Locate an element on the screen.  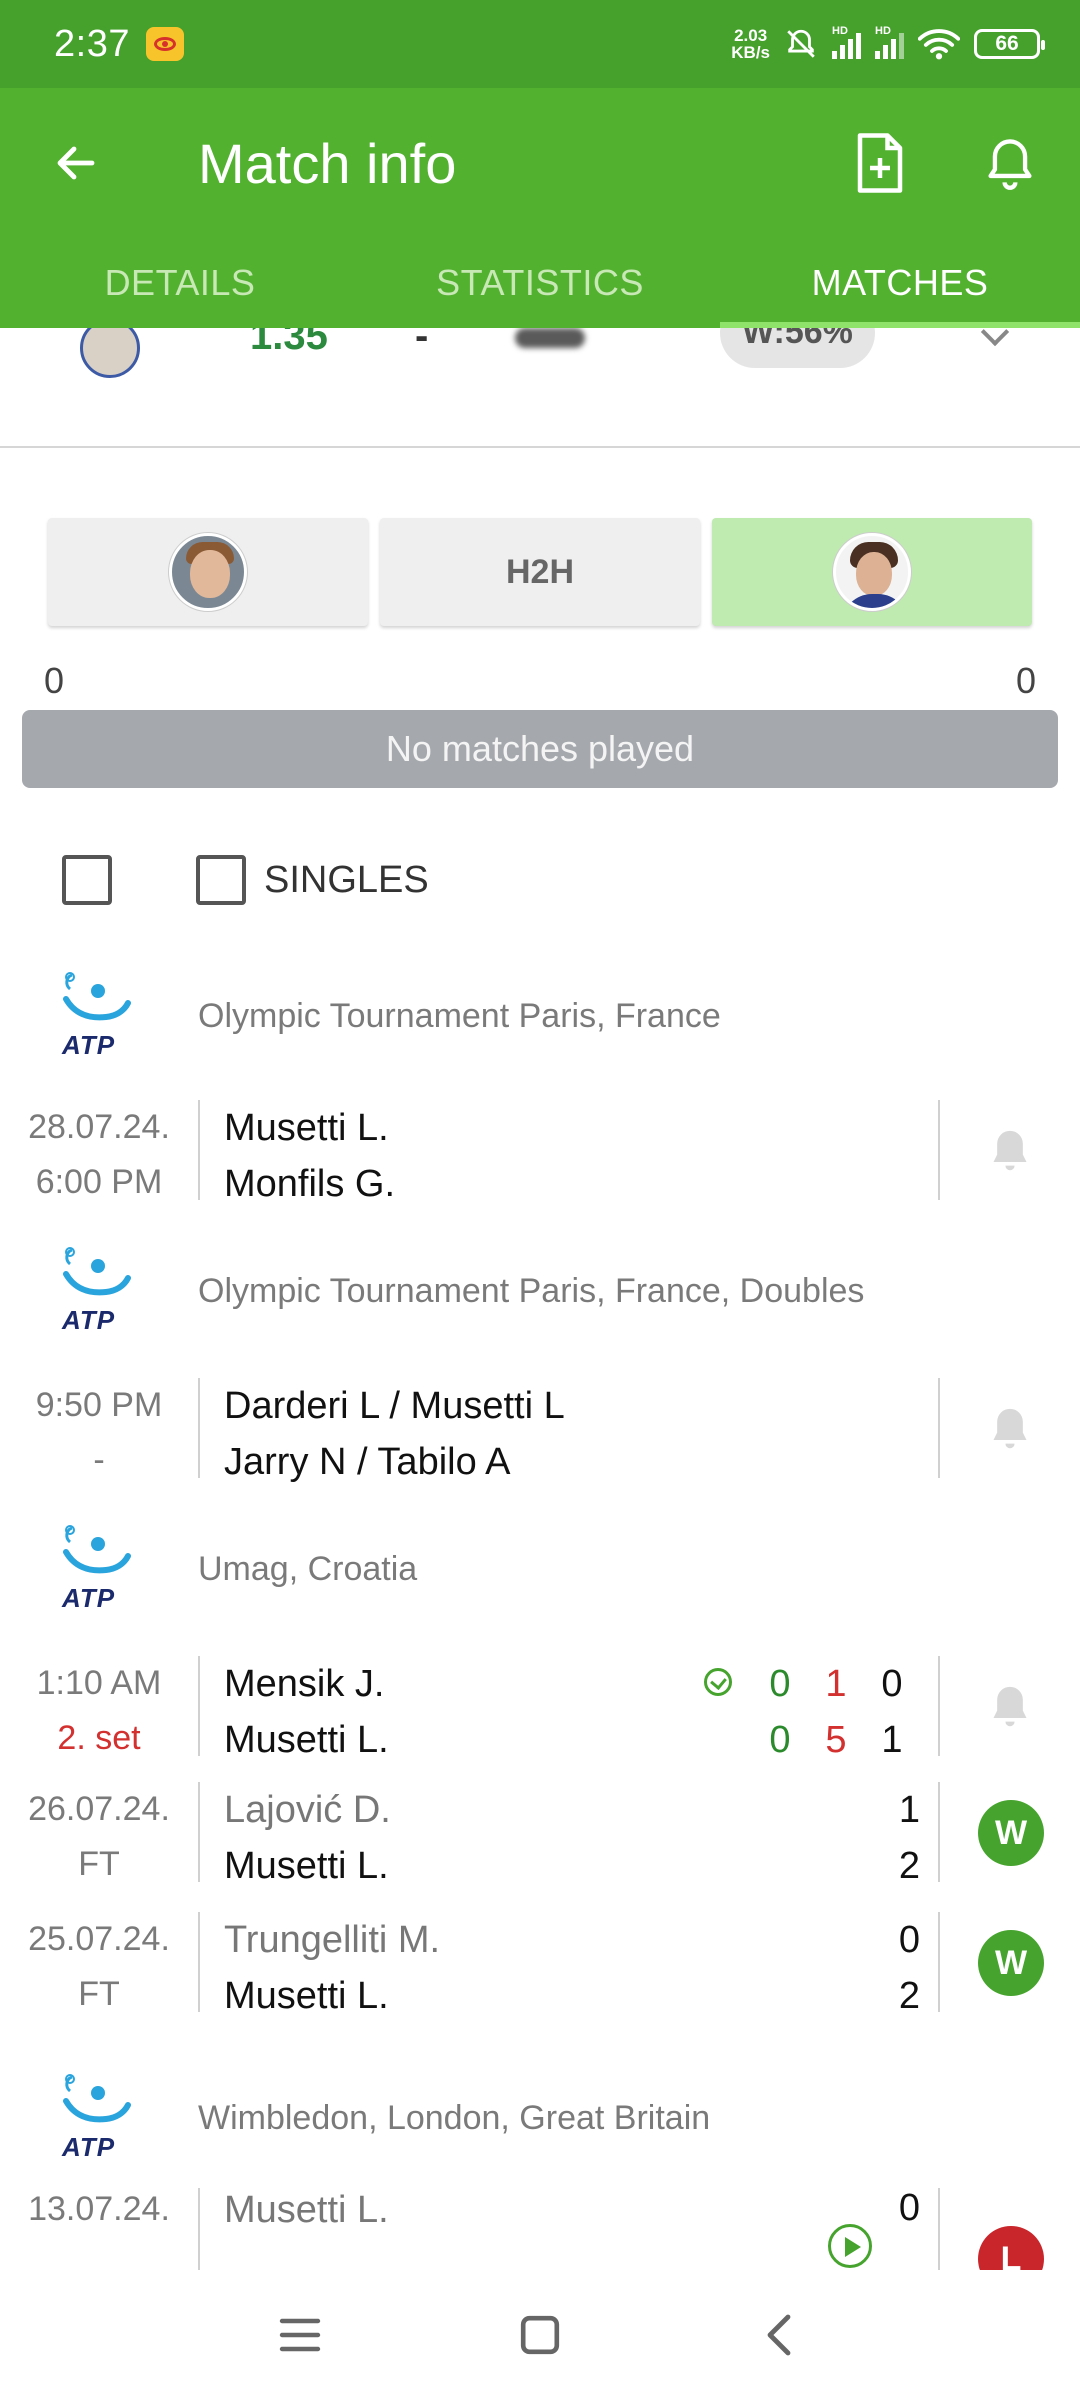
menu-button is located at coordinates (300, 2335).